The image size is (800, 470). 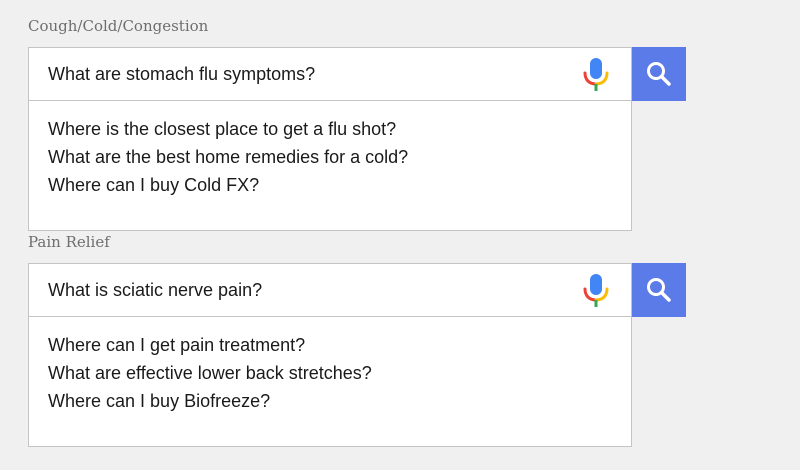 What do you see at coordinates (330, 345) in the screenshot?
I see `suggestion-item: Where can I get pain treatment?` at bounding box center [330, 345].